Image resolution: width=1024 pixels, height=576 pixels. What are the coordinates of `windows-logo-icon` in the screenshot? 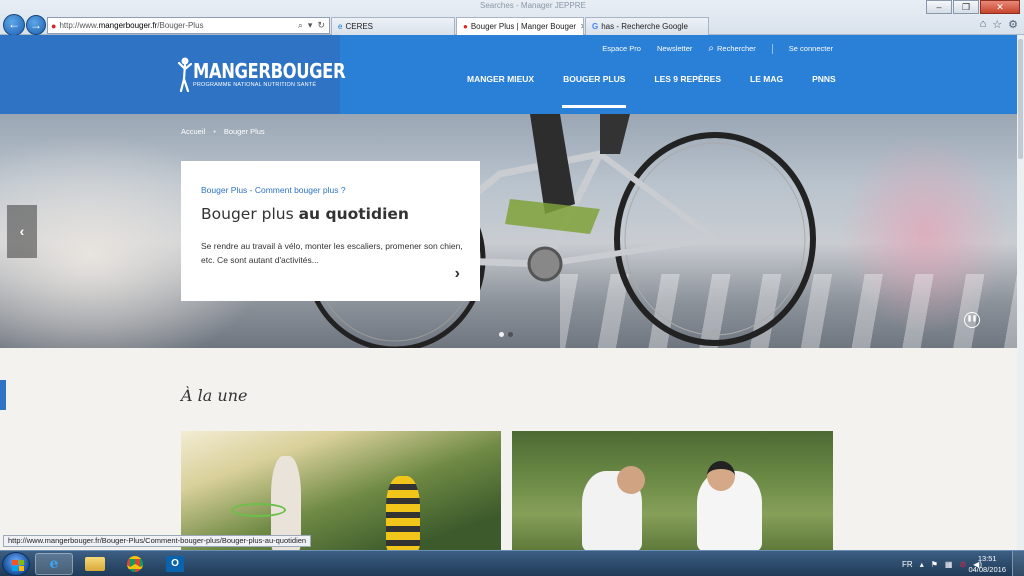 It's located at (18, 565).